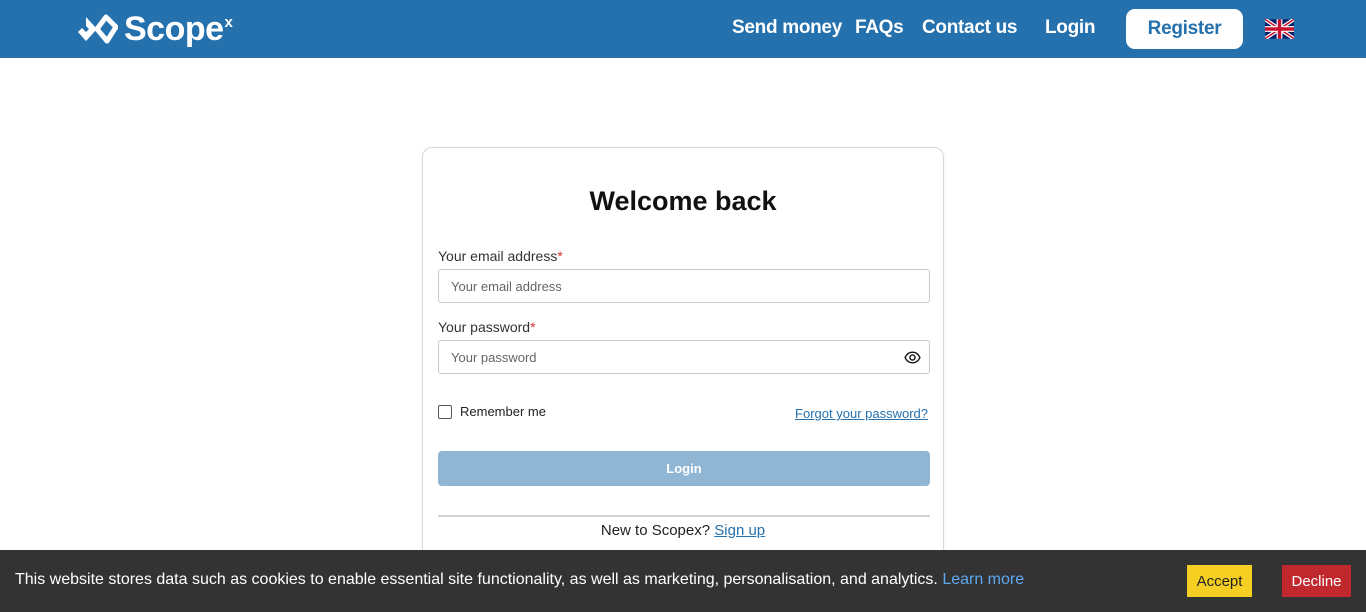 This screenshot has width=1366, height=612. I want to click on decline-cookies-button: Decline, so click(1316, 581).